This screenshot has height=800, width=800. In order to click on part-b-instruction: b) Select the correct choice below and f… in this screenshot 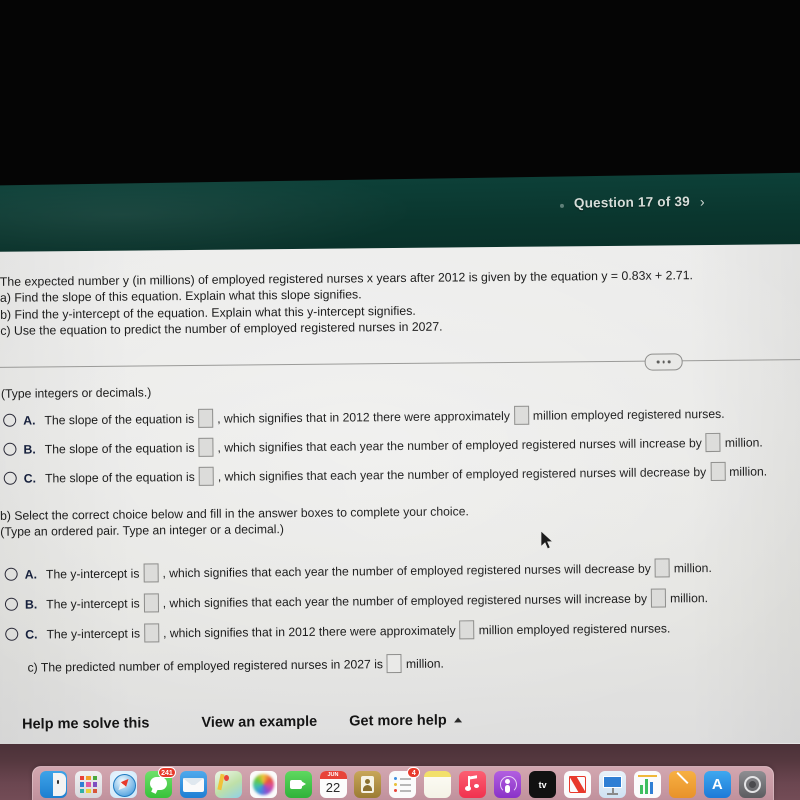, I will do `click(234, 513)`.